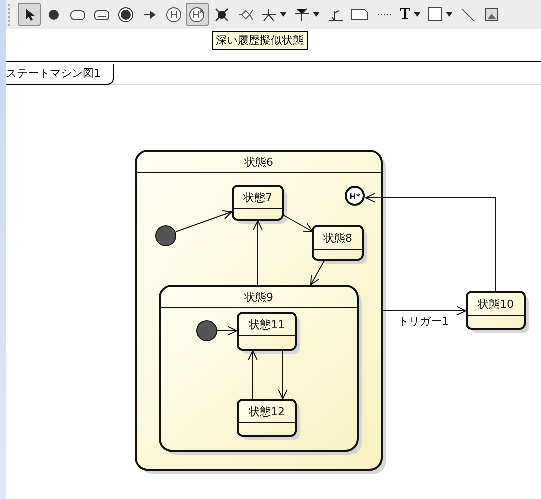 The image size is (541, 499). Describe the element at coordinates (222, 14) in the screenshot. I see `cross-icon` at that location.